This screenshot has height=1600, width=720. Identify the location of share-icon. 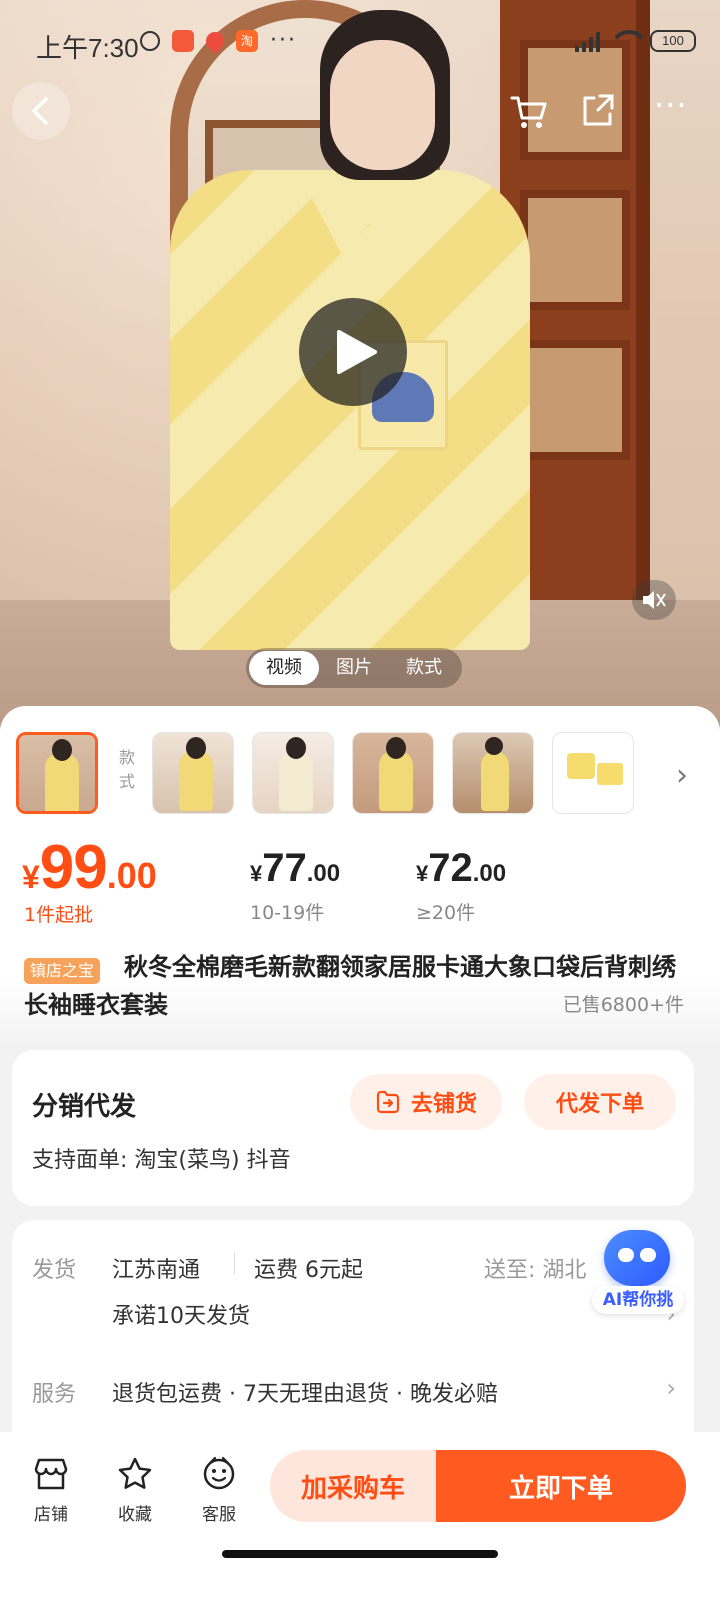
(598, 110).